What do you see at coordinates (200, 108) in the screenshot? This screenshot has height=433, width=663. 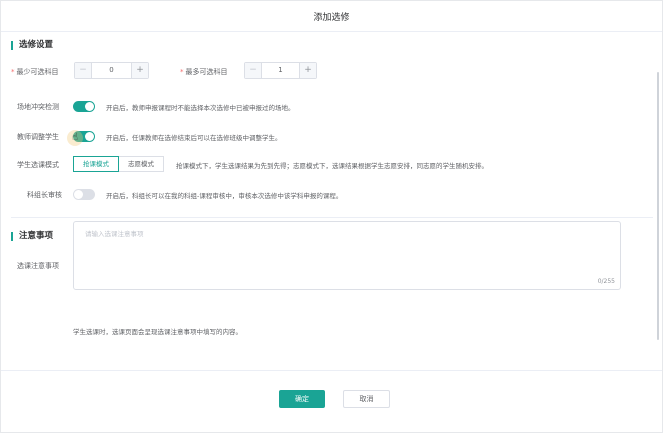 I see `venue-conflict-hint: 开启后，教师申报课程时不能选择本次选修中已被申报过的场地。` at bounding box center [200, 108].